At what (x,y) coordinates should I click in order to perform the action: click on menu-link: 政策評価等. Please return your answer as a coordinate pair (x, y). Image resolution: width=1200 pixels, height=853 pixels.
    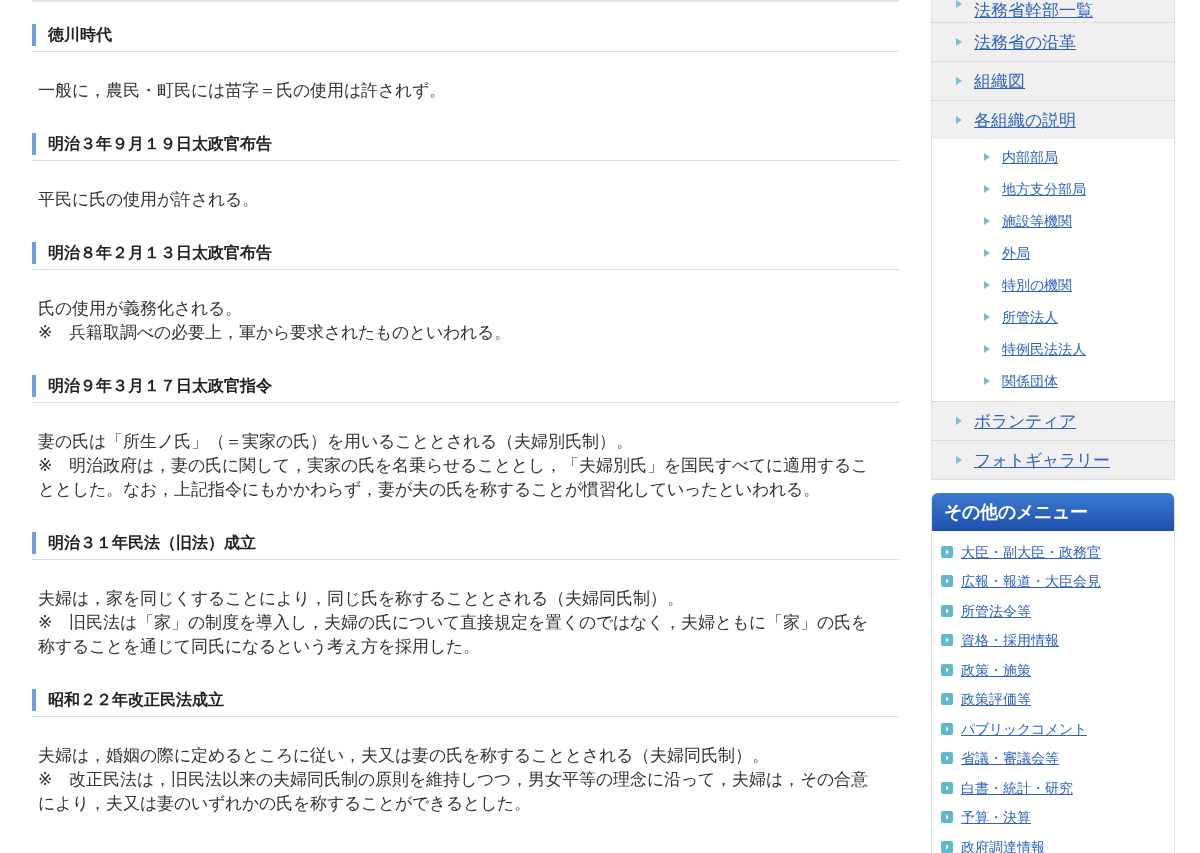
    Looking at the image, I should click on (996, 699).